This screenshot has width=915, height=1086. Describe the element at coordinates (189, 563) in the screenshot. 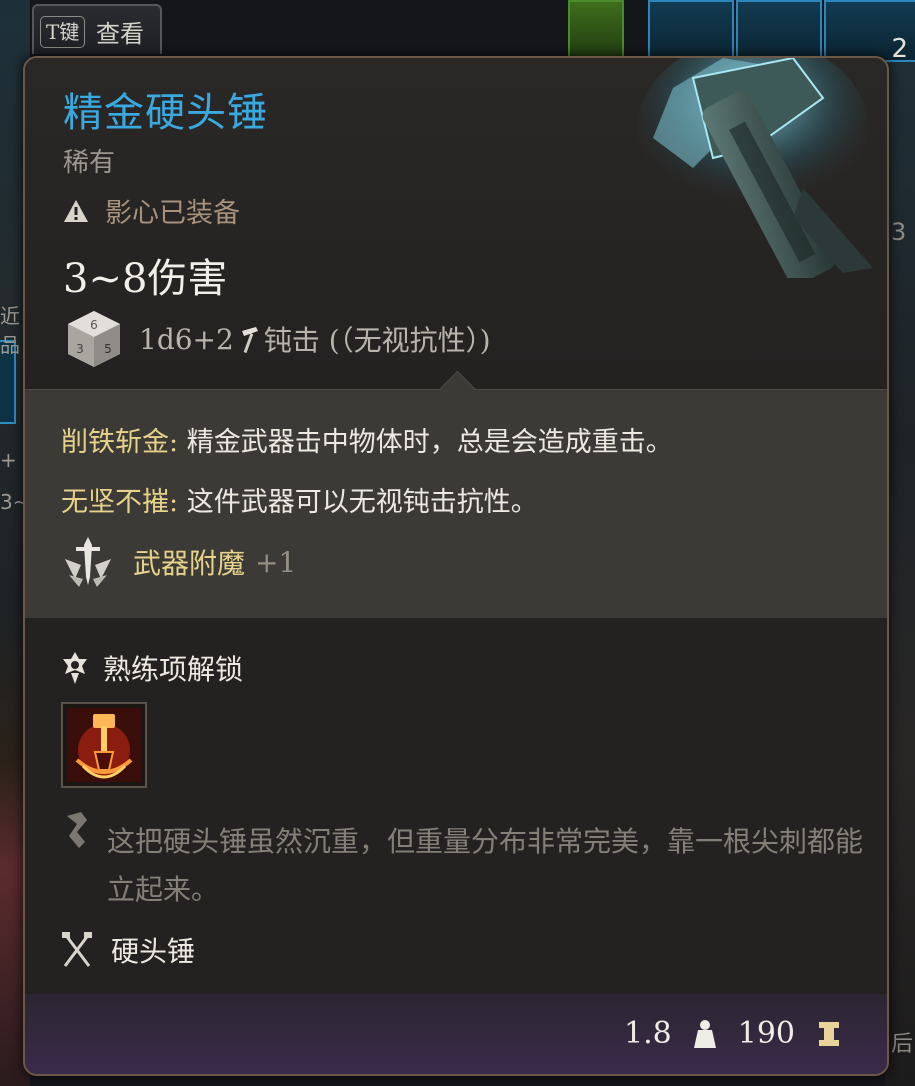

I see `enchantment-label: 武器附魔` at that location.